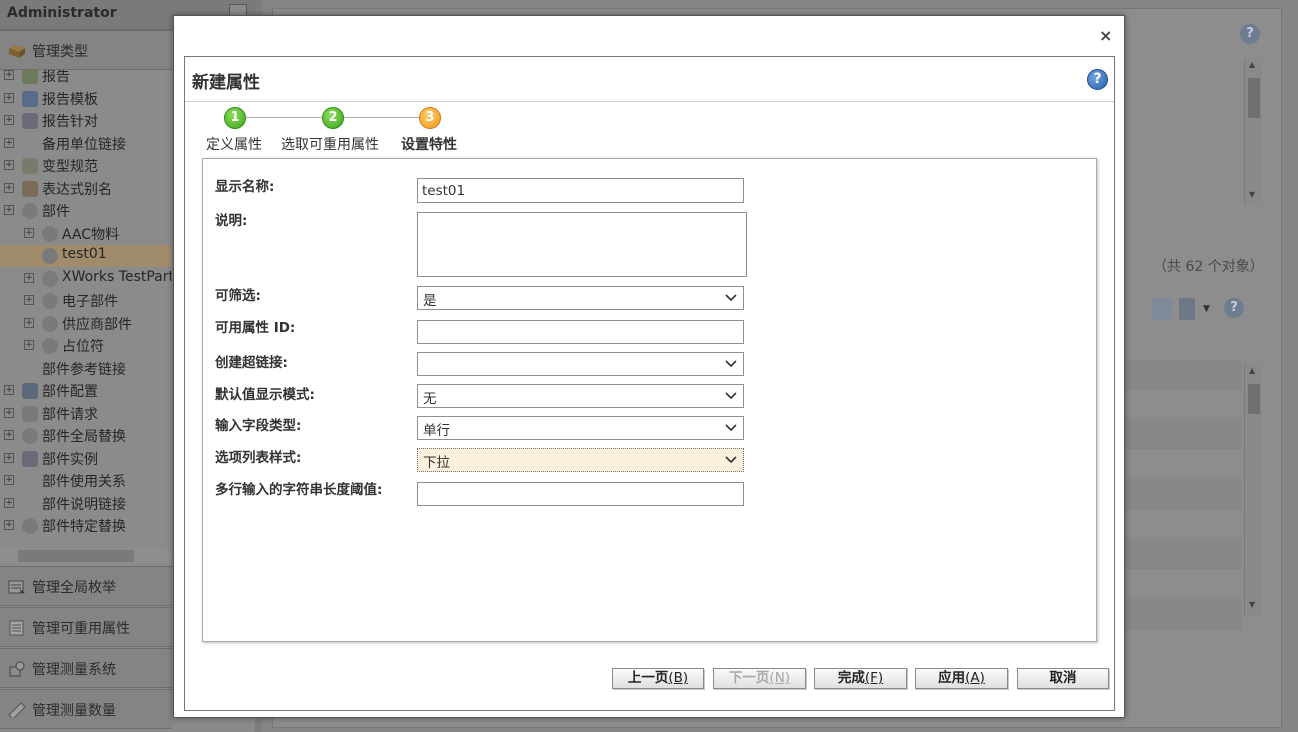 This screenshot has height=732, width=1298. What do you see at coordinates (86, 50) in the screenshot?
I see `section-manage-types: 管理类型` at bounding box center [86, 50].